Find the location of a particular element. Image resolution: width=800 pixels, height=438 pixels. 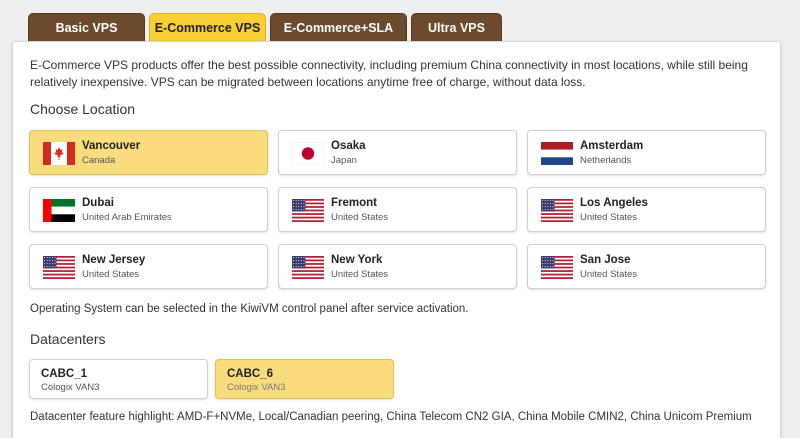

location-card-osaka: Osaka Japan is located at coordinates (397, 152).